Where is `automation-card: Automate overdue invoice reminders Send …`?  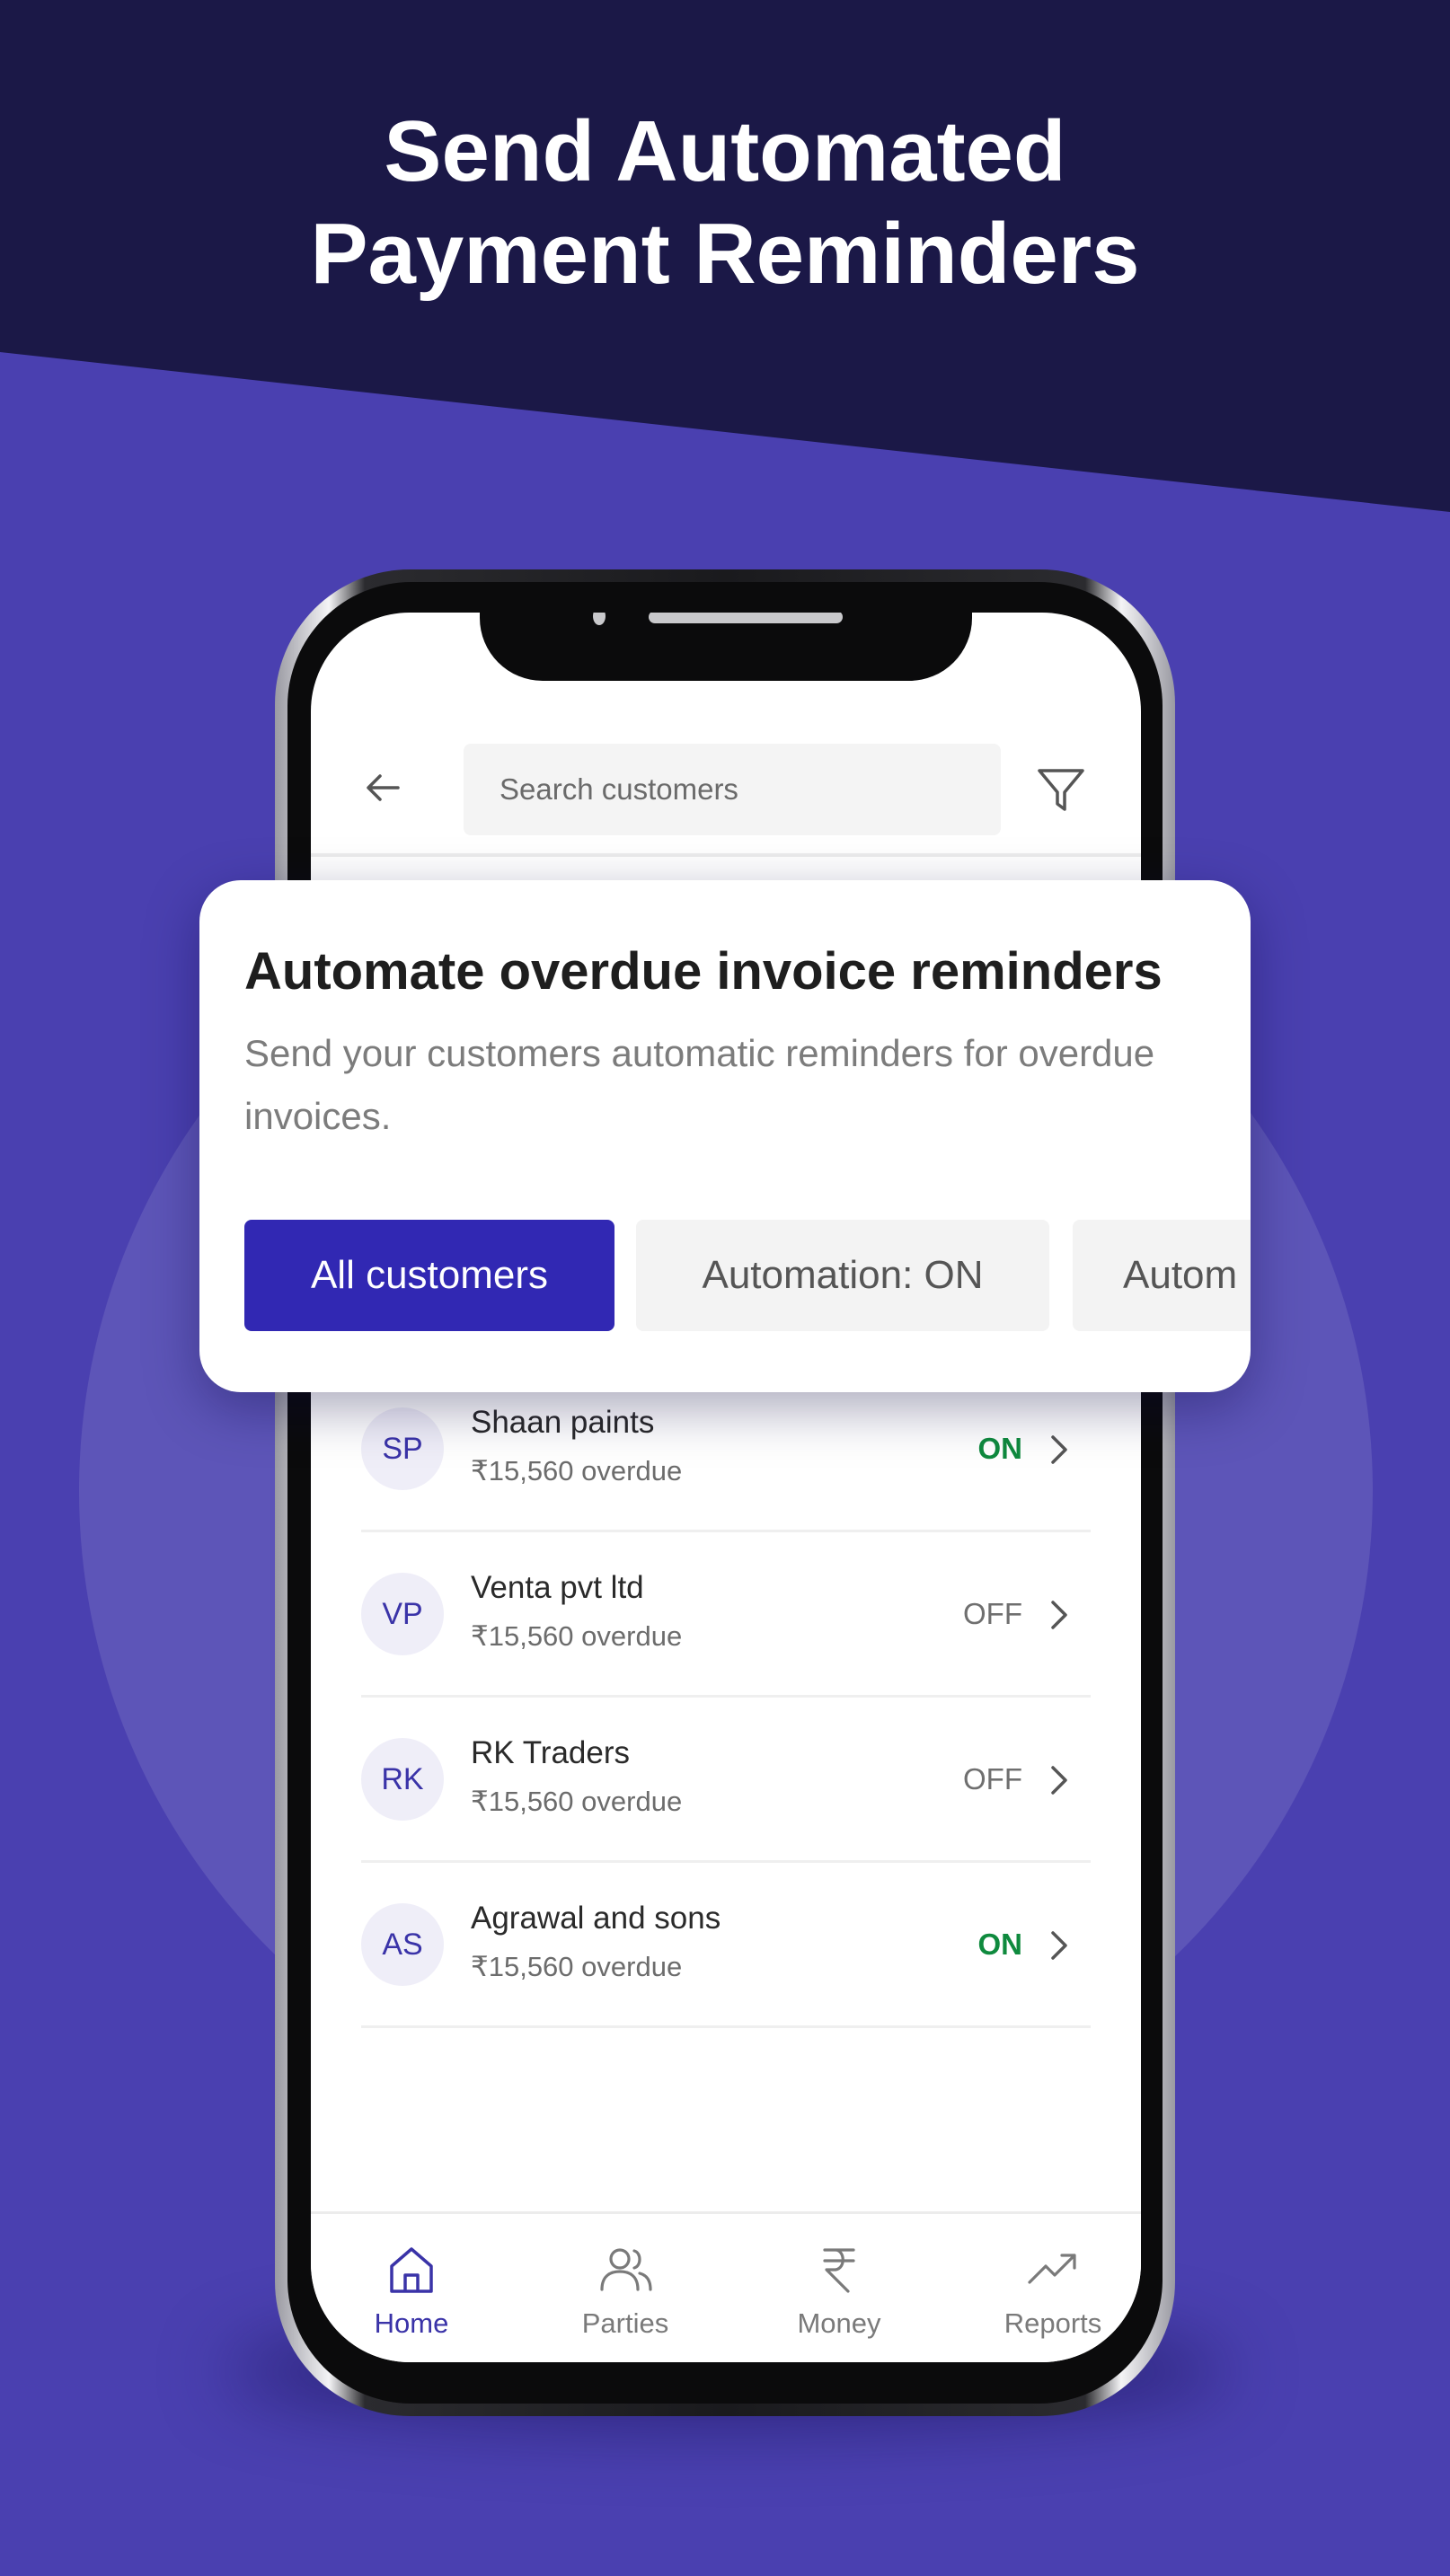
automation-card: Automate overdue invoice reminders Send … is located at coordinates (725, 1136).